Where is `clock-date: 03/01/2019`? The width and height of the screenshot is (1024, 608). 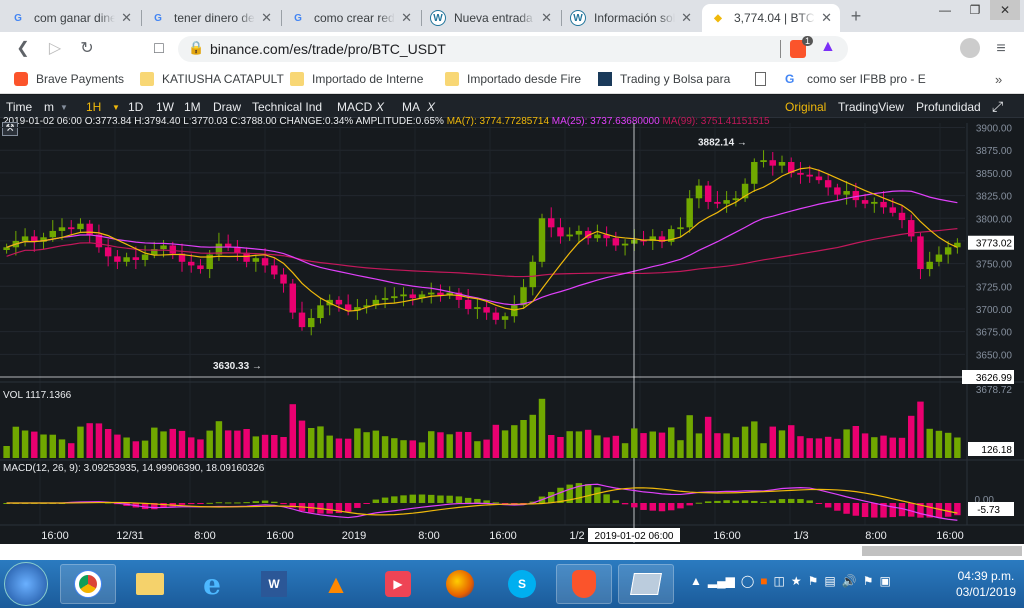 clock-date: 03/01/2019 is located at coordinates (985, 592).